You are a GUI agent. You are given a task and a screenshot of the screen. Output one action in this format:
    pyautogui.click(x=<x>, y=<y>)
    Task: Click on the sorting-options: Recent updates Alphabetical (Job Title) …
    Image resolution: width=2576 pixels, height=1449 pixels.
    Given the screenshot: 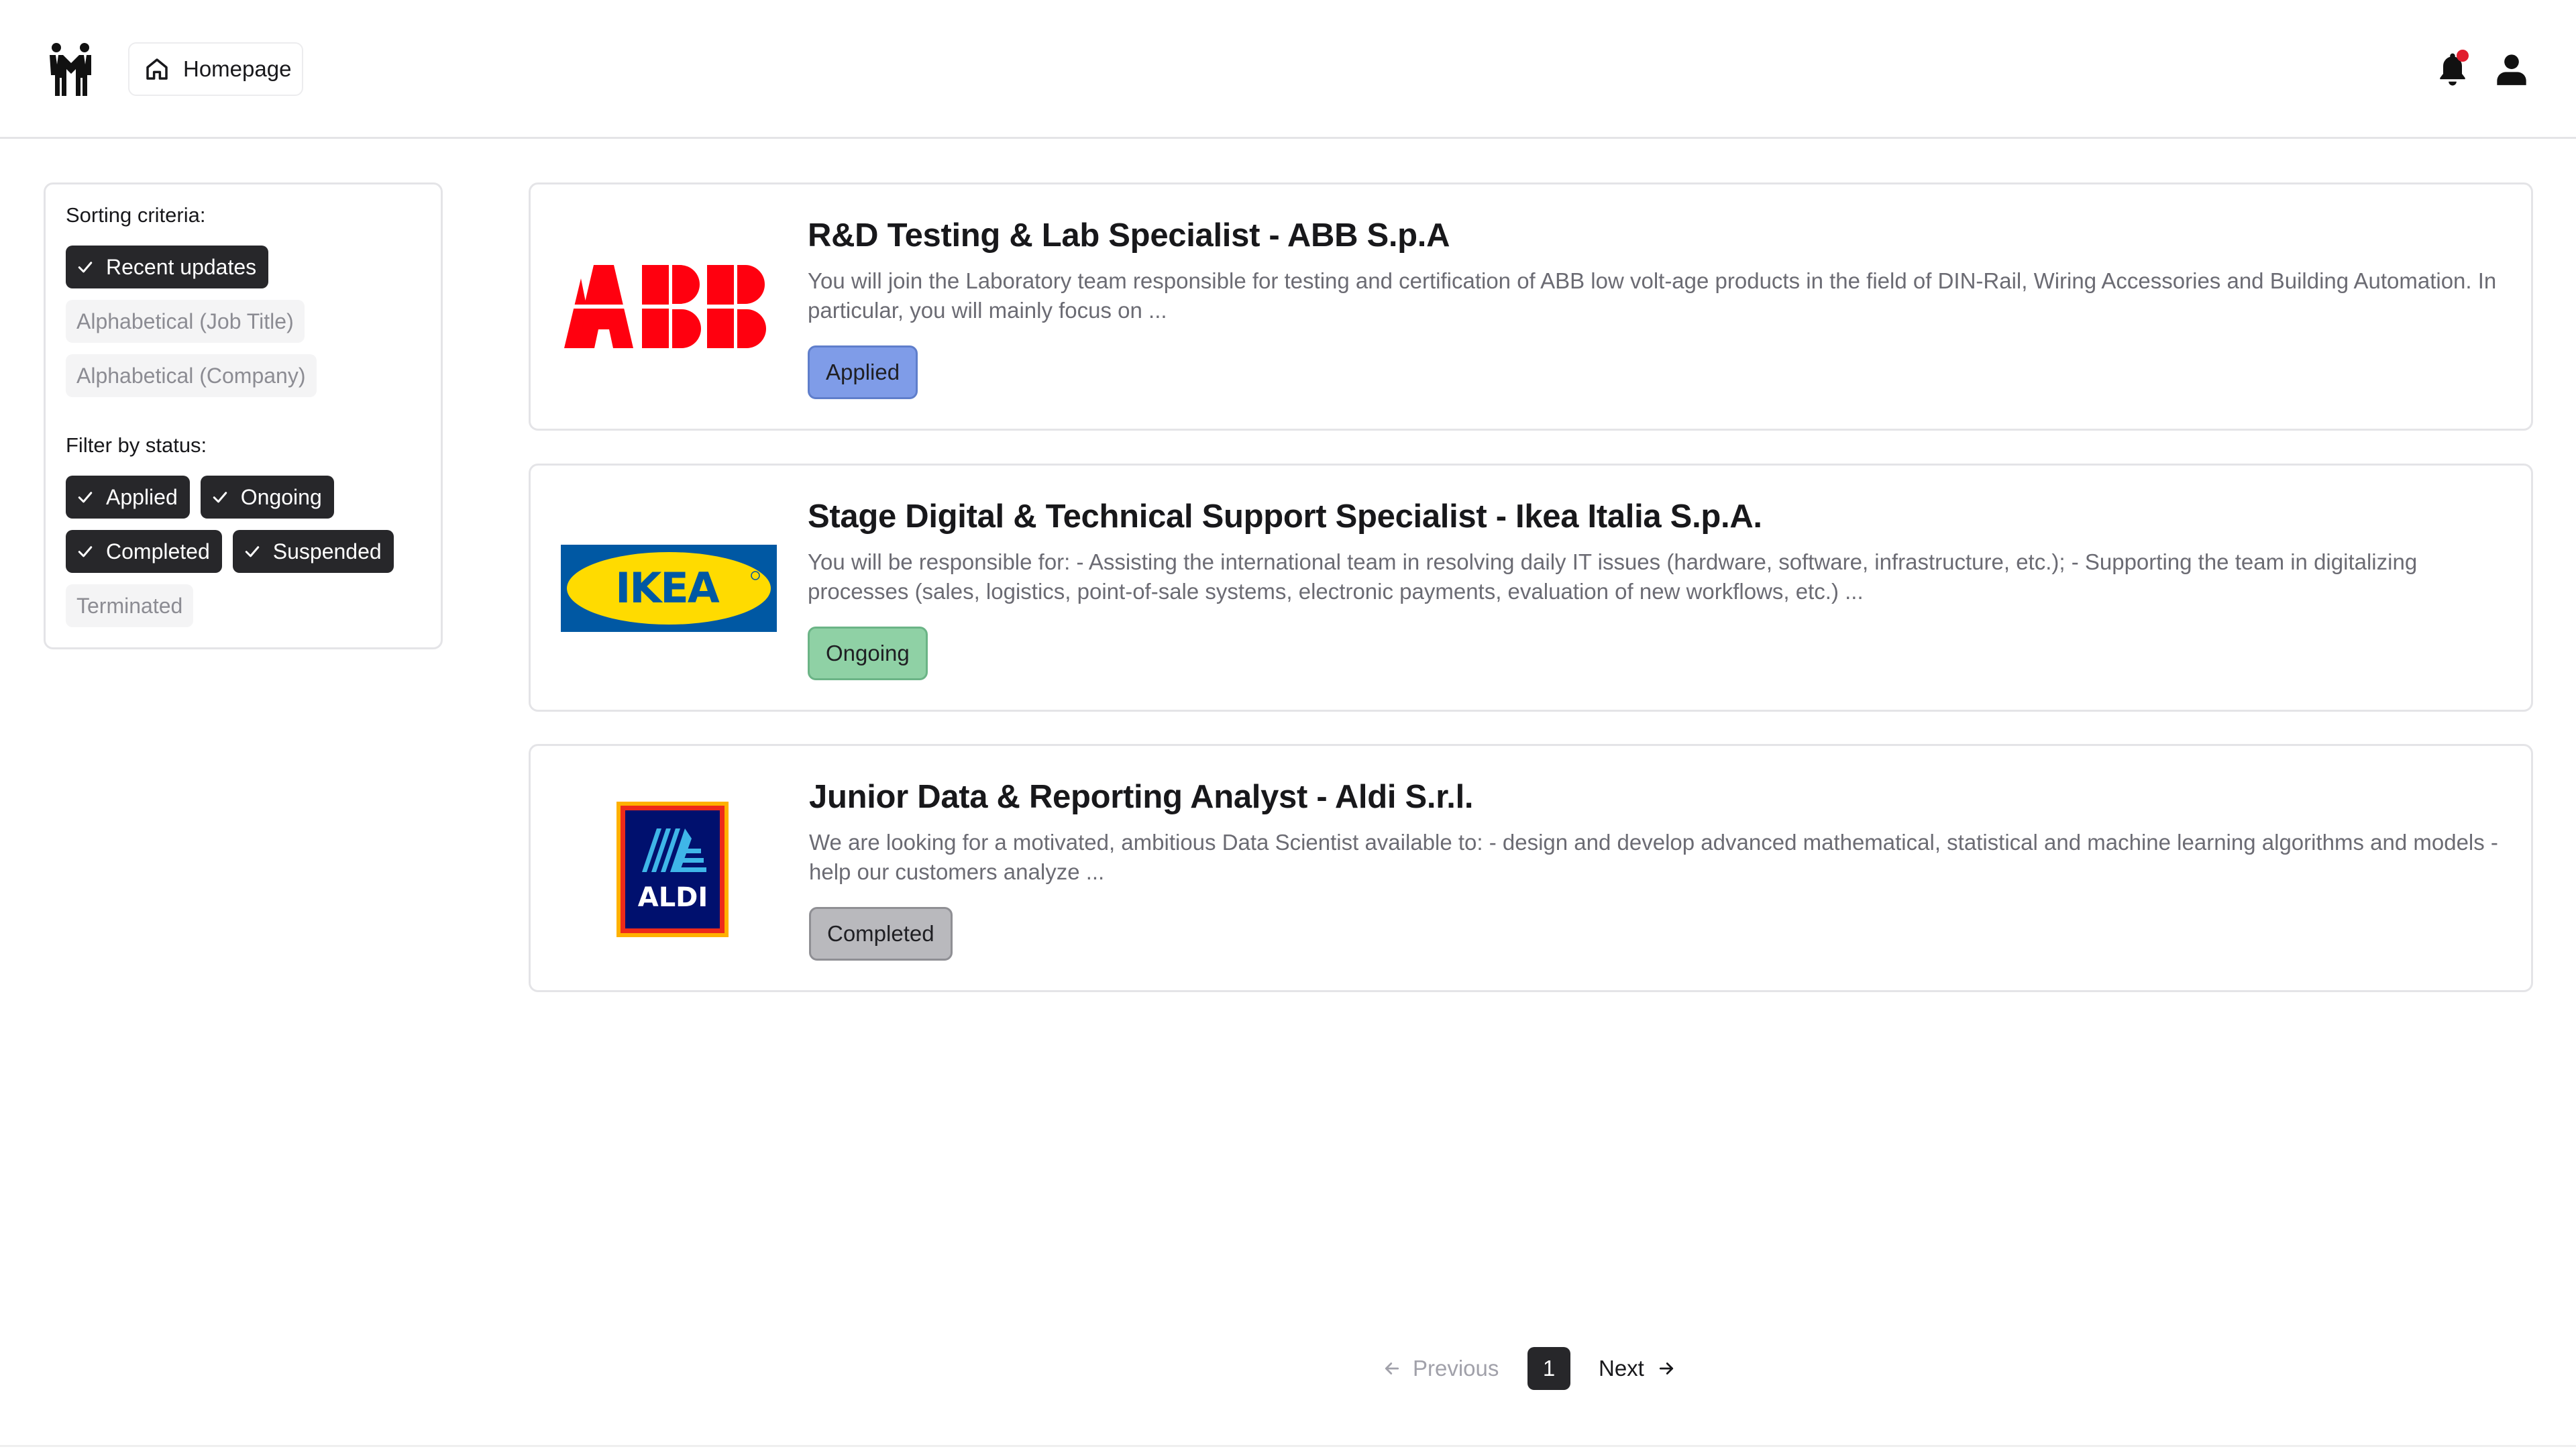 What is the action you would take?
    pyautogui.click(x=253, y=321)
    